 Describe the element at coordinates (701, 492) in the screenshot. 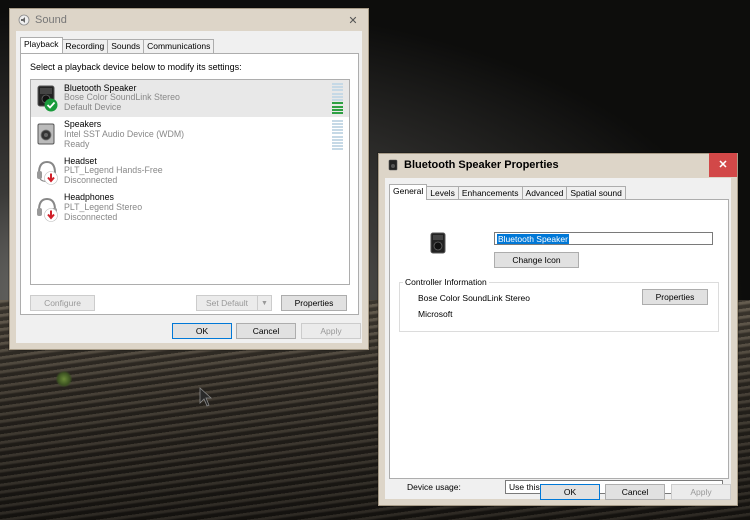

I see `properties-apply-button: Apply` at that location.